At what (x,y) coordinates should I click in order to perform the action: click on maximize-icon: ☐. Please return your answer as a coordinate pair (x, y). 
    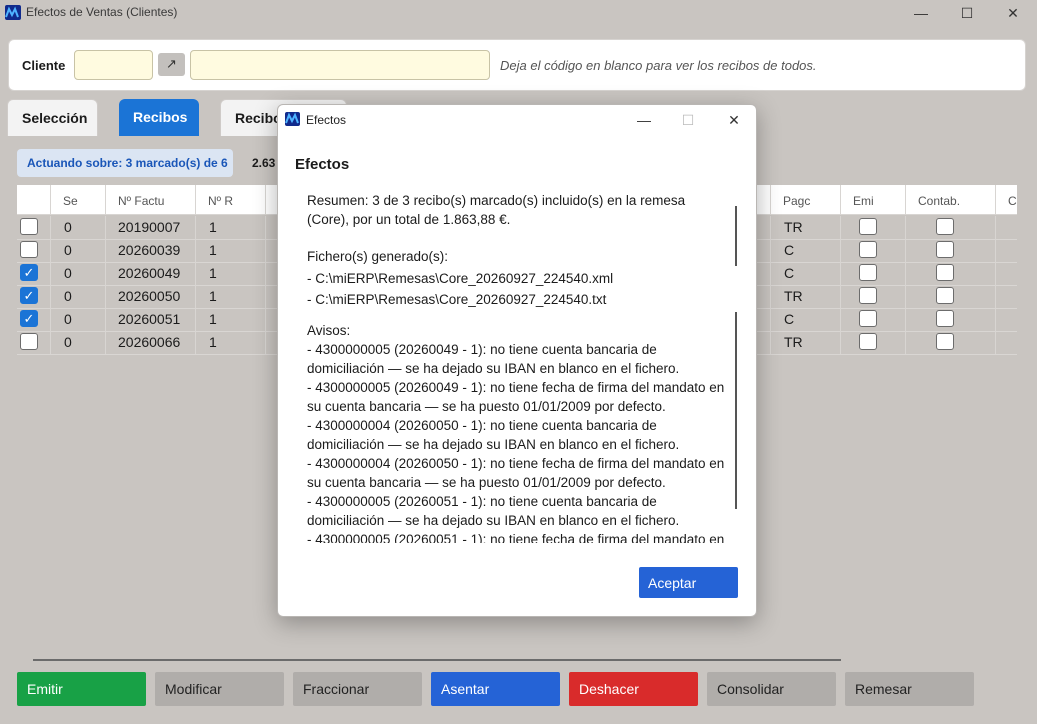
    Looking at the image, I should click on (967, 13).